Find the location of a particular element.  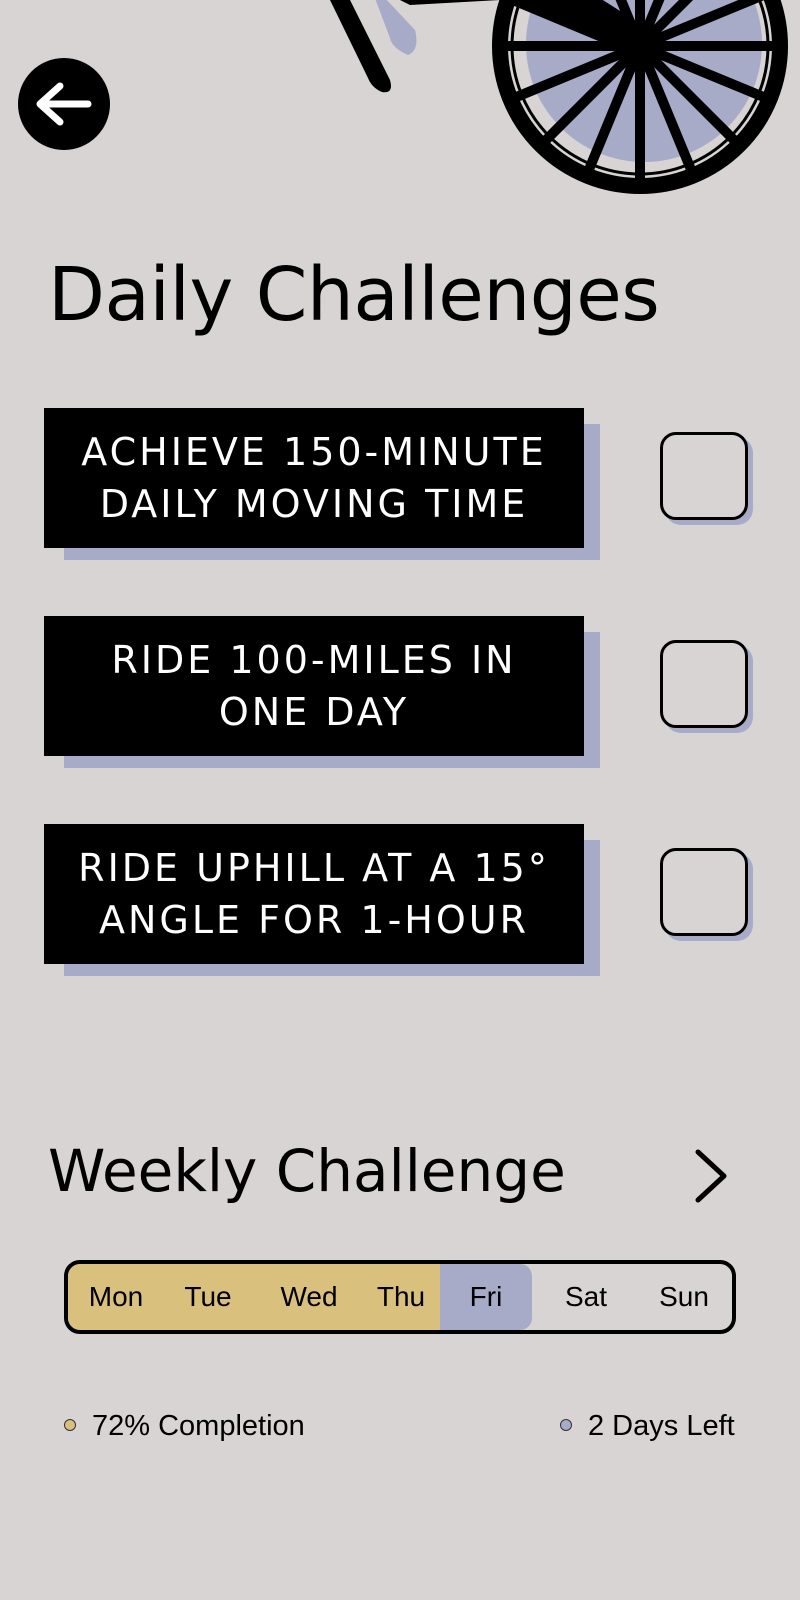

challenge-card-body: ACHIEVE 150-MINUTE DAILY MOVING TIME is located at coordinates (314, 478).